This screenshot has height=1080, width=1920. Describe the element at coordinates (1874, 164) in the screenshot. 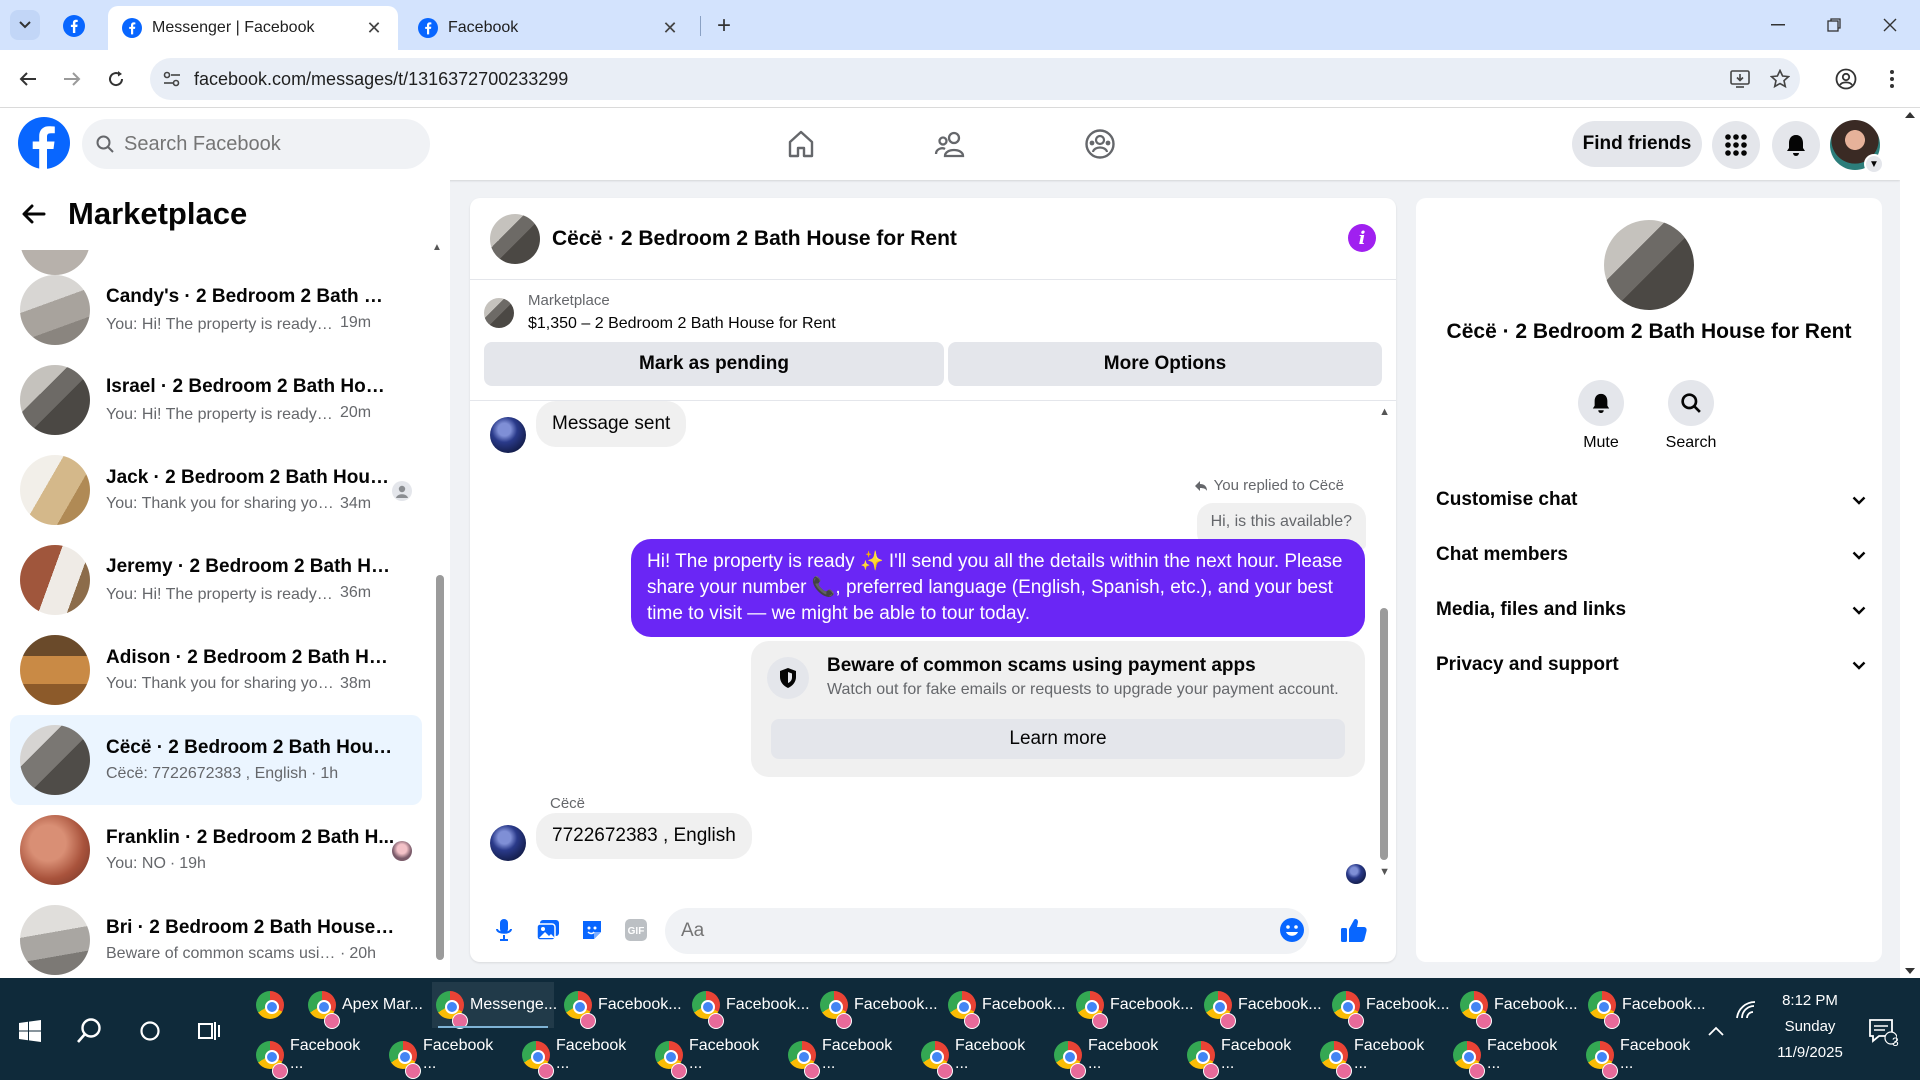

I see `account-caret-icon: ▼` at that location.